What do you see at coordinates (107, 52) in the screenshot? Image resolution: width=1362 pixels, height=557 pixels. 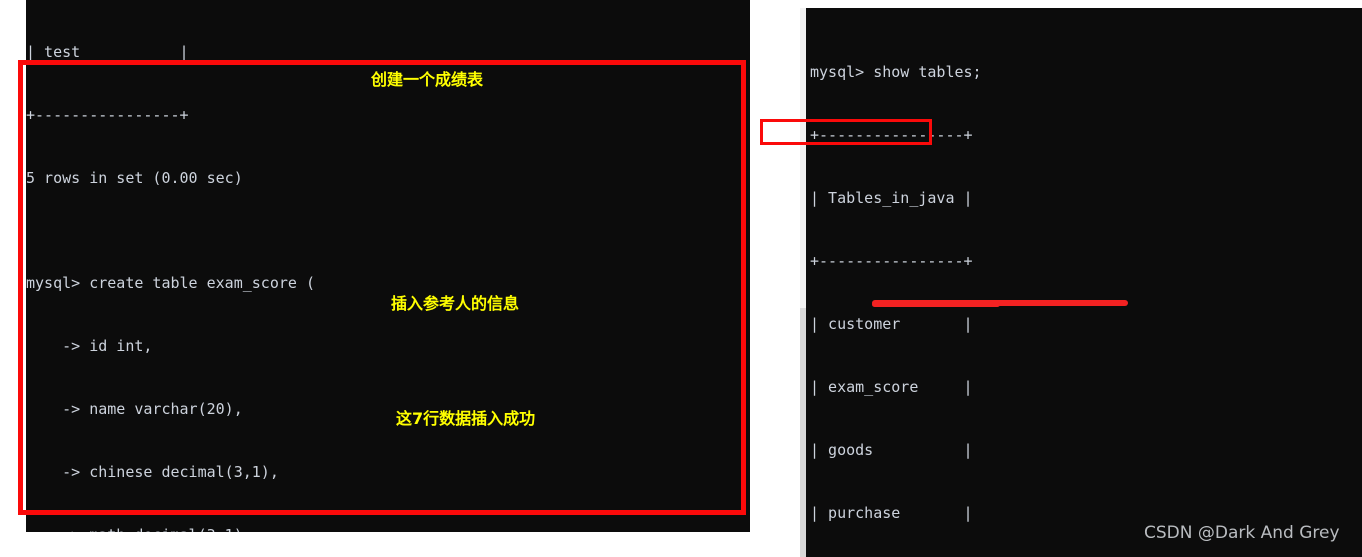 I see `terminal-line: | test |` at bounding box center [107, 52].